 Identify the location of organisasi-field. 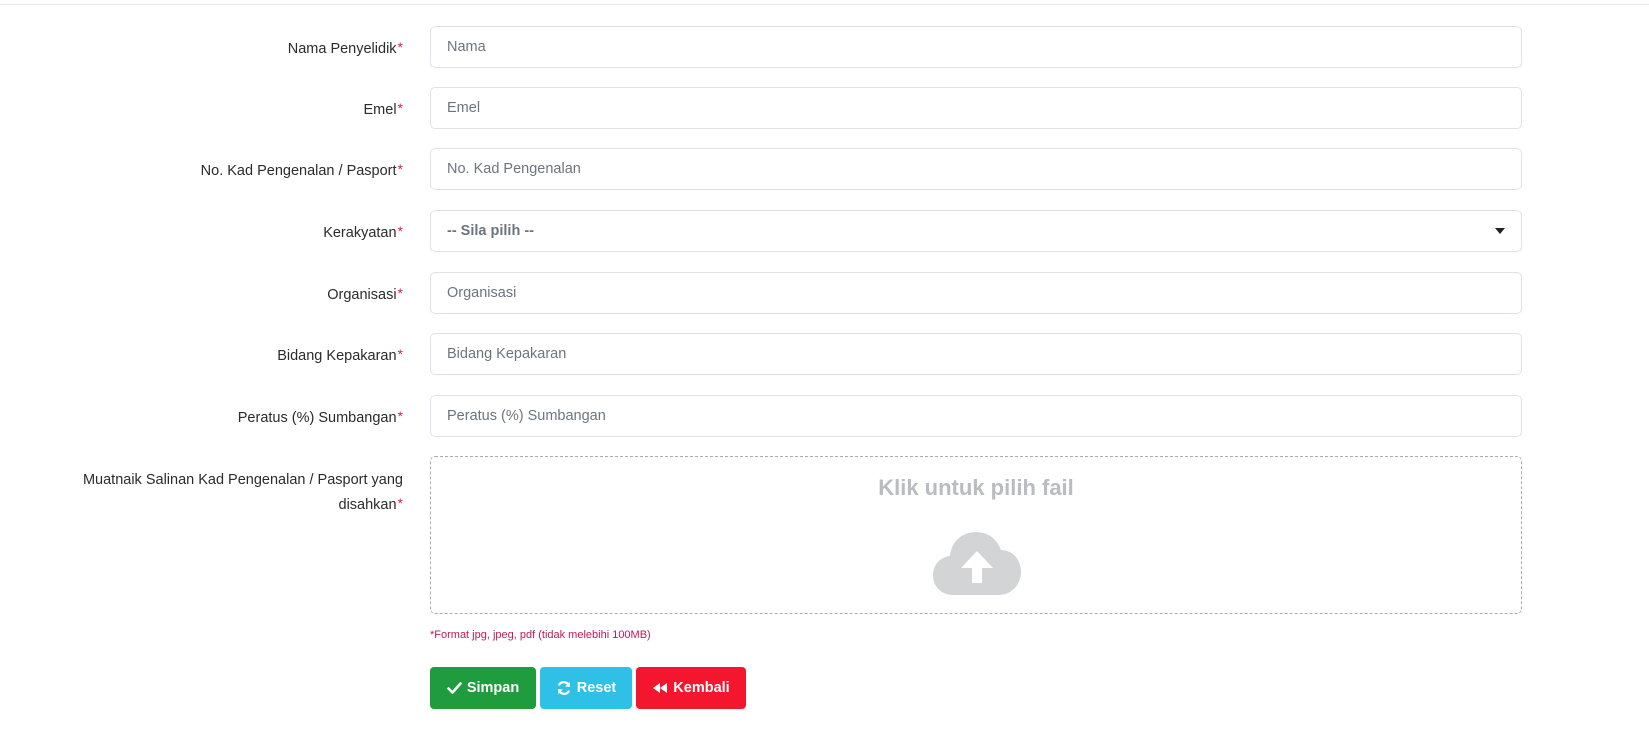
(976, 293).